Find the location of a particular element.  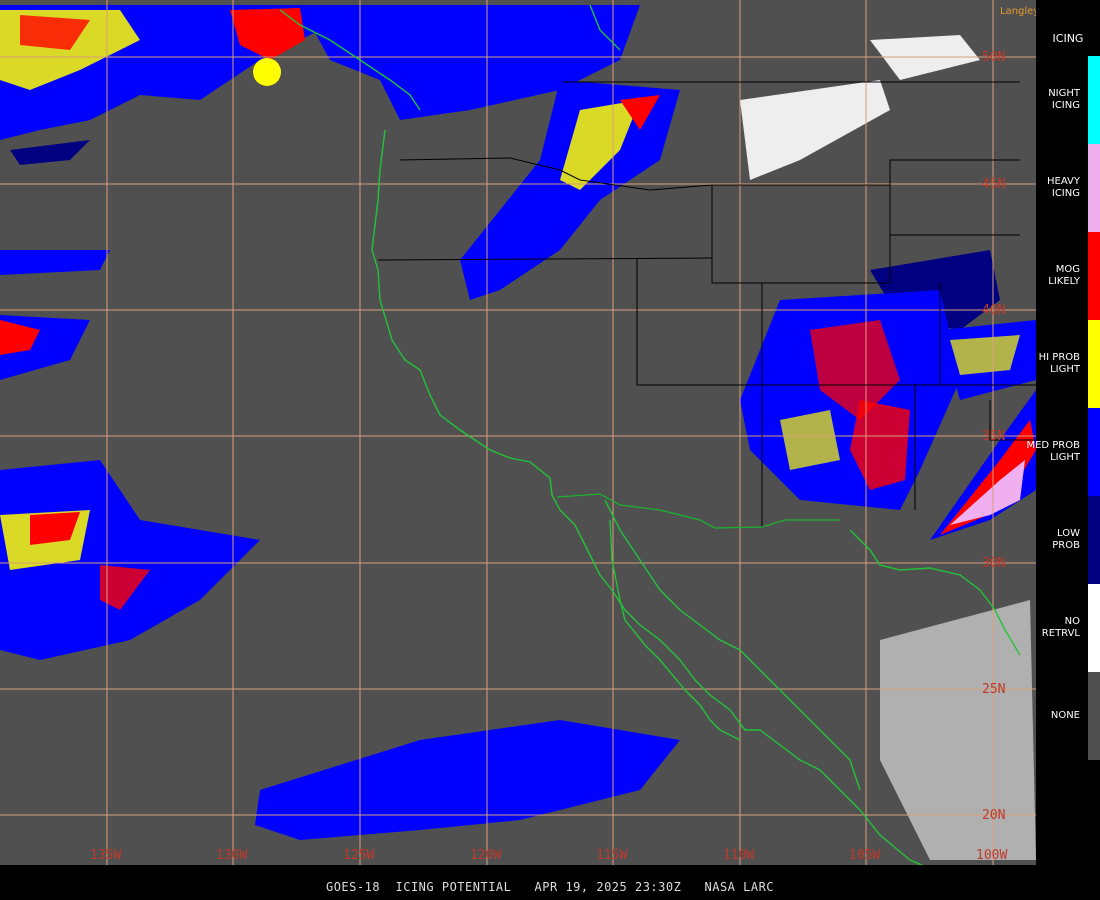

legend-item-mog-likely: MOG LIKELY is located at coordinates (1068, 276).